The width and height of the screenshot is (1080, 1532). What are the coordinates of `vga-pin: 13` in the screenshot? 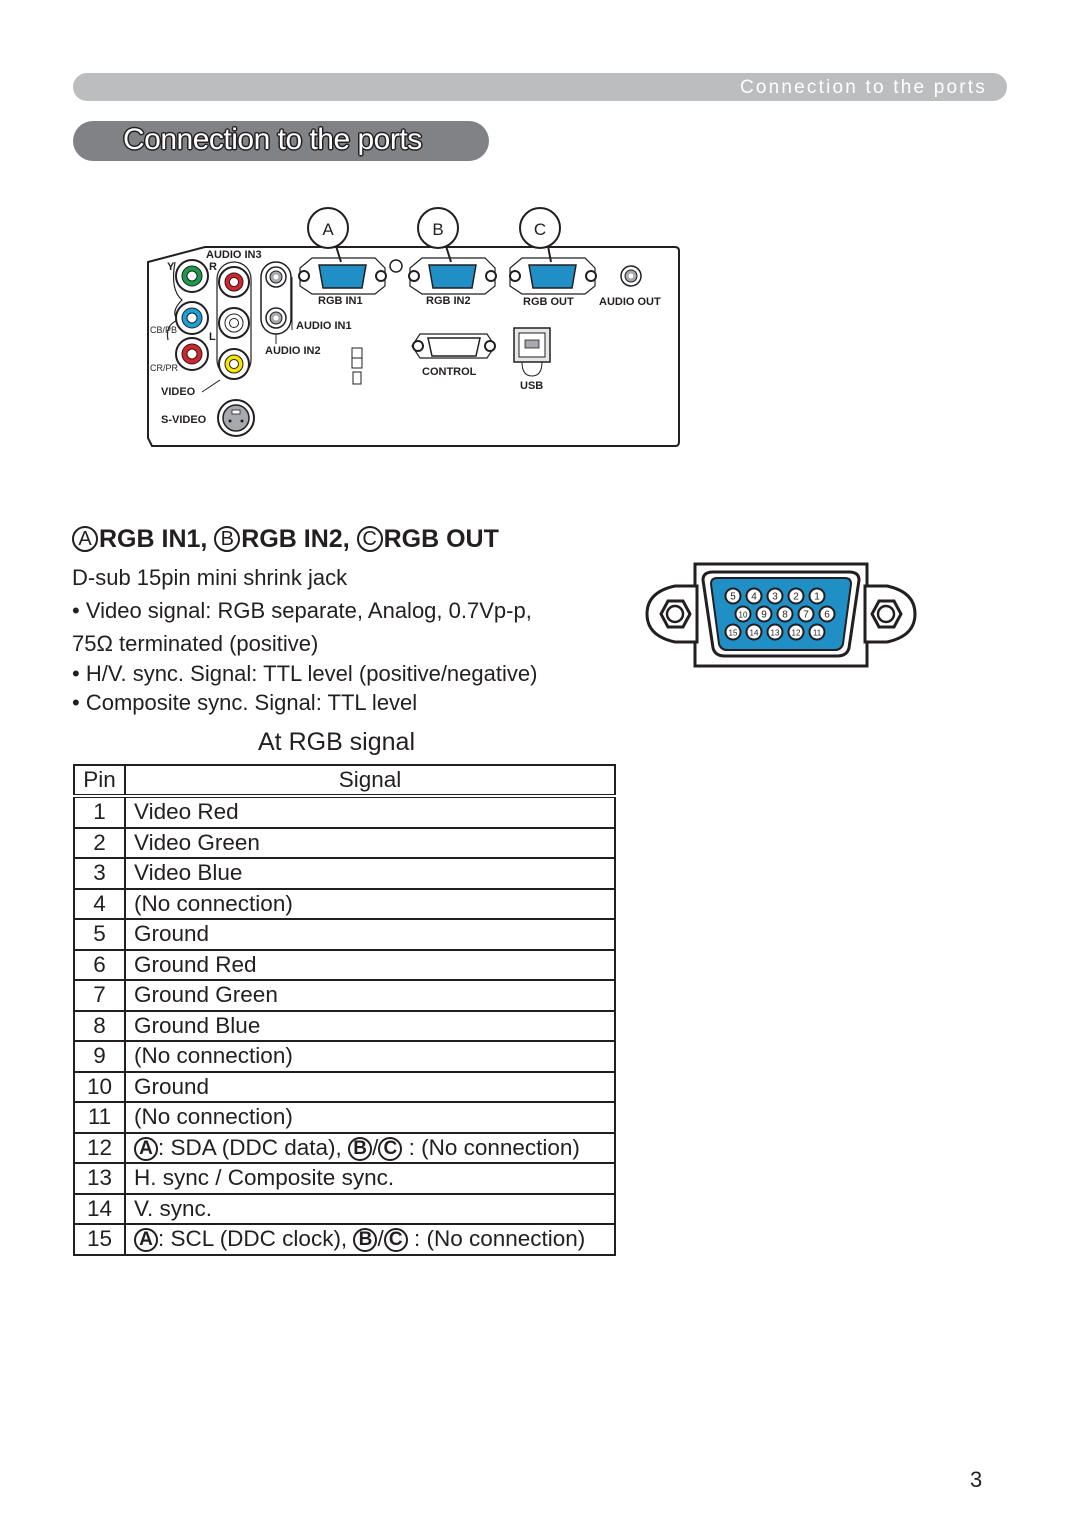 It's located at (775, 632).